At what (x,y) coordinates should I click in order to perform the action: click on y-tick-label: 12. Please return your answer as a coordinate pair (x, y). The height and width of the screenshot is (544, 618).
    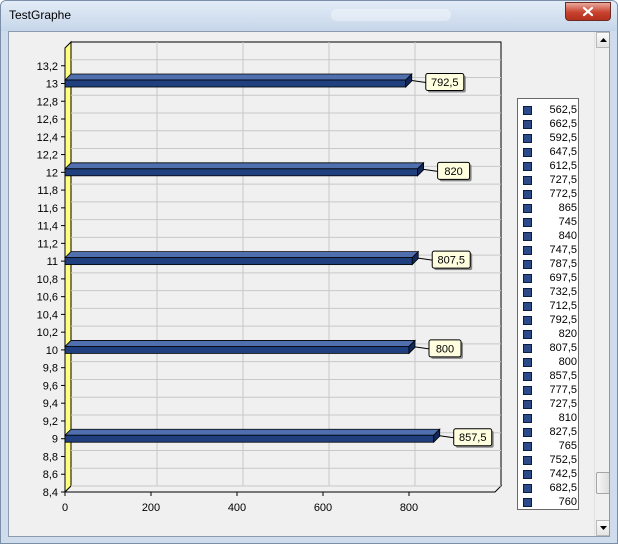
    Looking at the image, I should click on (52, 173).